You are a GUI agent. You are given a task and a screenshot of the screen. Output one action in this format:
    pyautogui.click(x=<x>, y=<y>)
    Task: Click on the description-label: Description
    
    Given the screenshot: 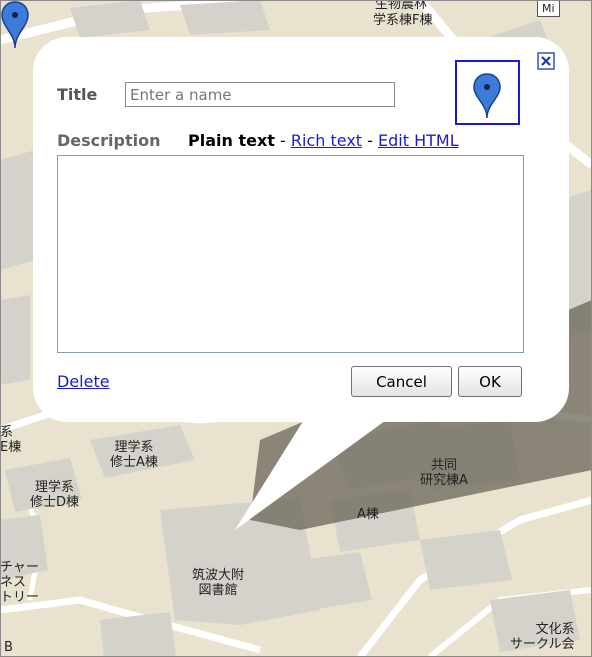 What is the action you would take?
    pyautogui.click(x=109, y=140)
    